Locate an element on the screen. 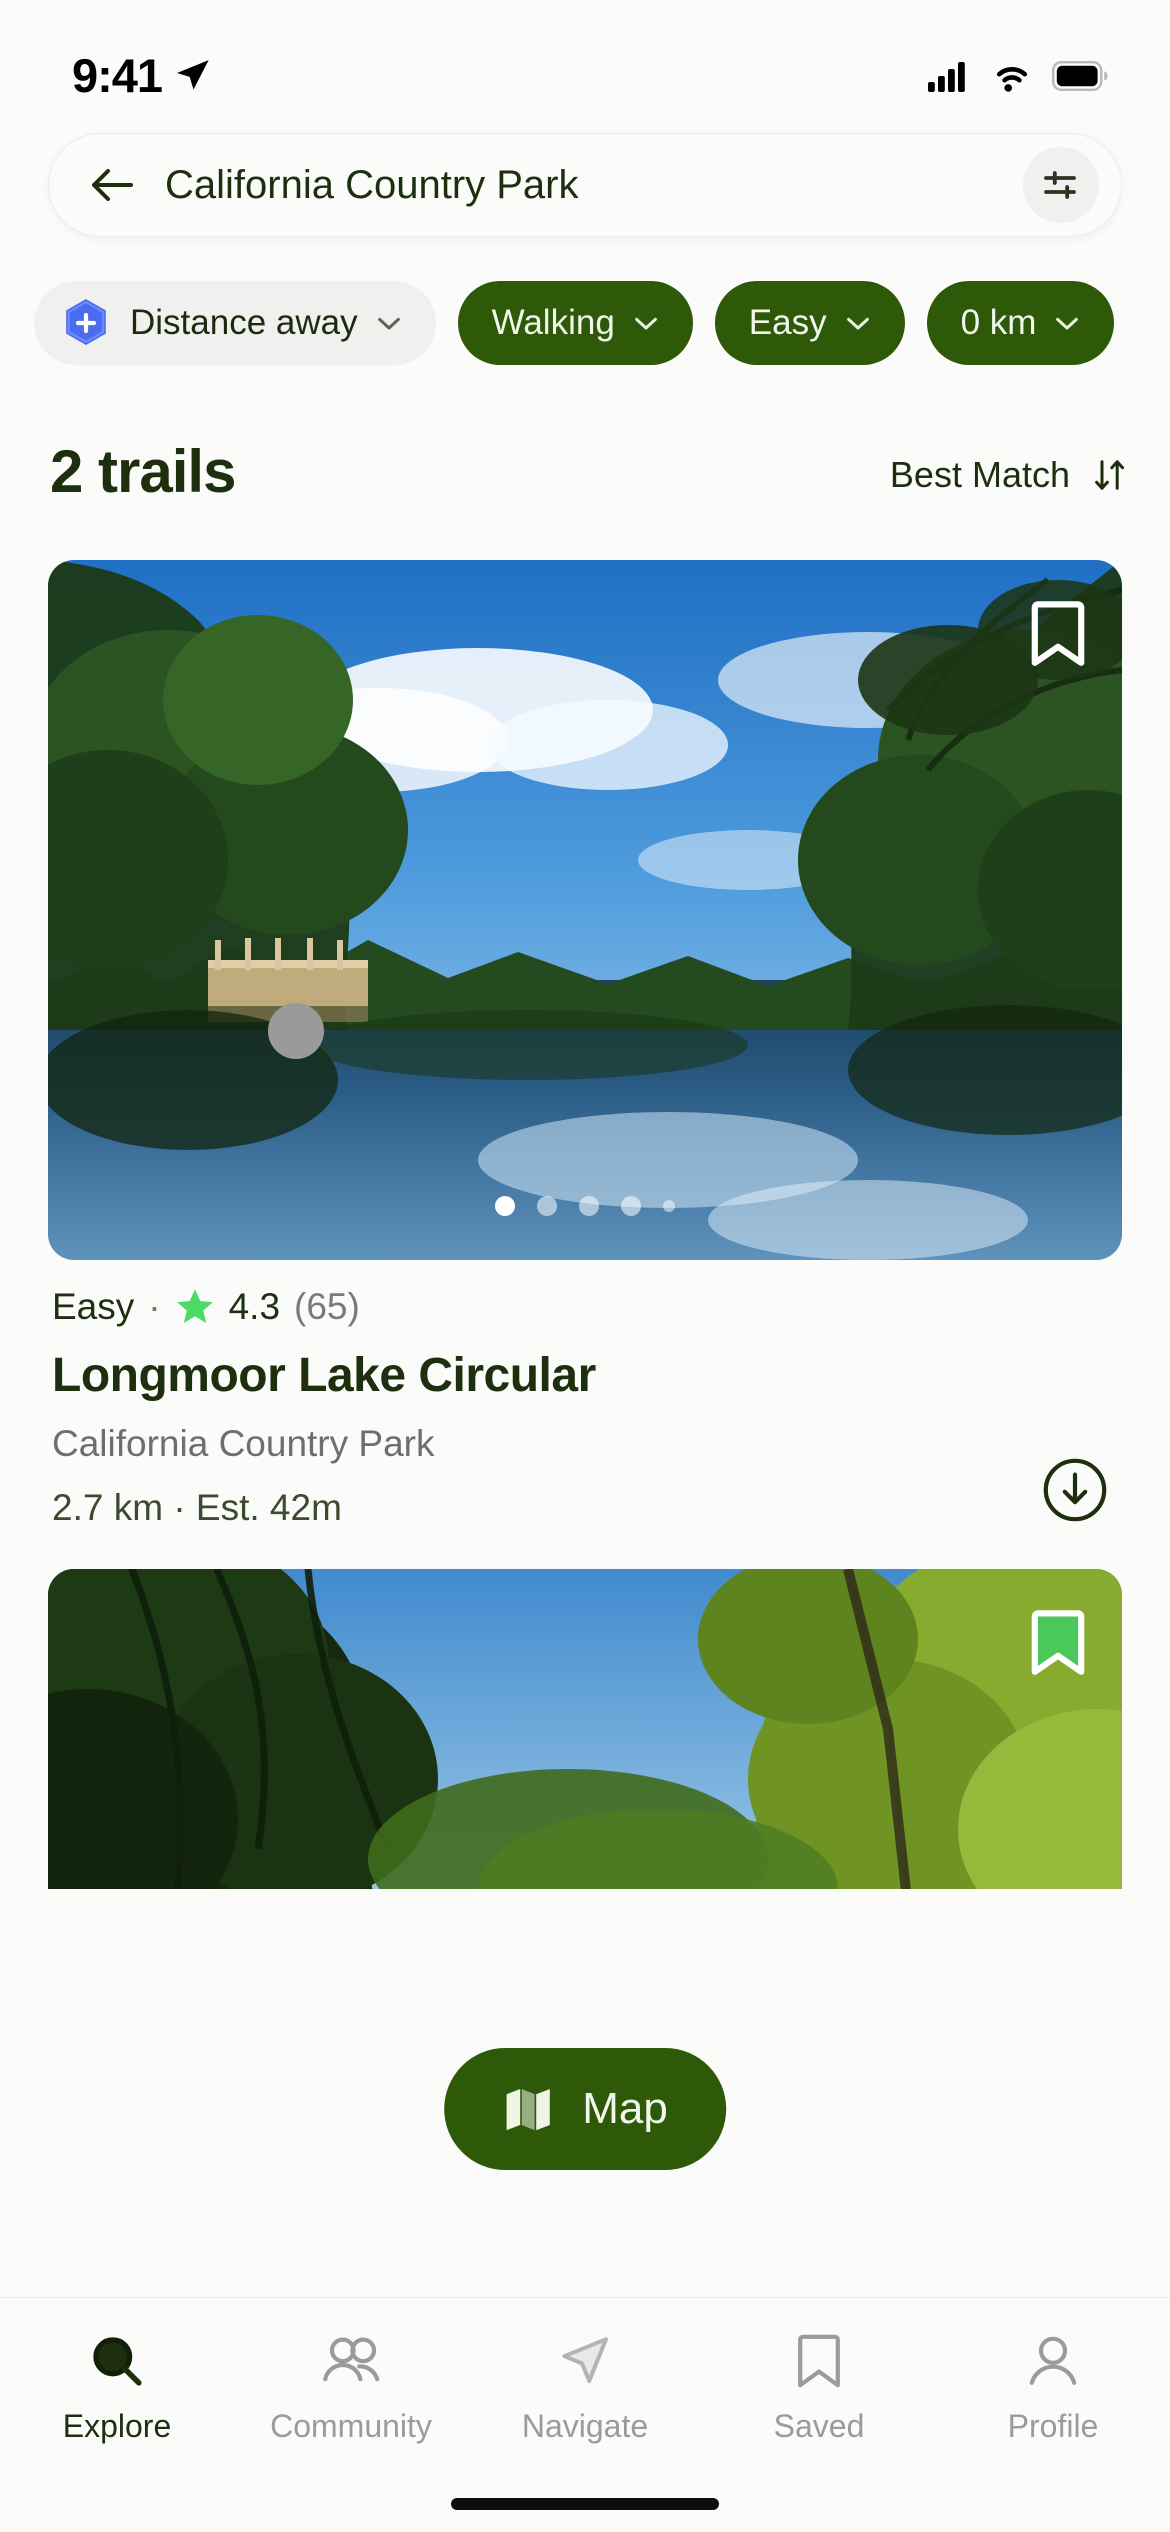 This screenshot has width=1170, height=2532. map-button: Map is located at coordinates (585, 2109).